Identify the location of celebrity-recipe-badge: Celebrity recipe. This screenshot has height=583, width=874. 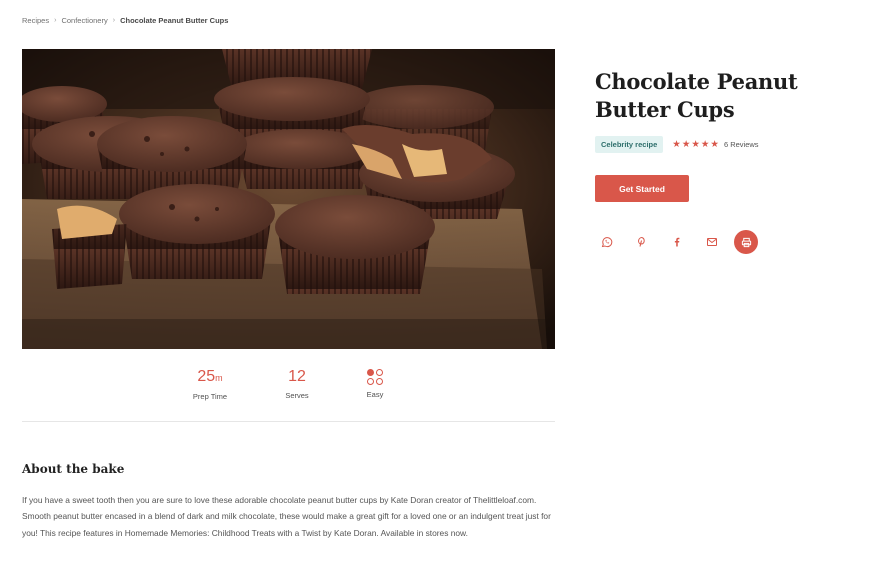
(629, 144).